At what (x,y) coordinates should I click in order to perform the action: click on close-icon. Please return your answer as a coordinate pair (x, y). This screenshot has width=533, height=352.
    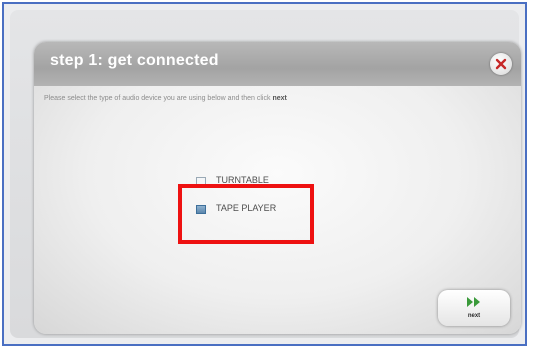
    Looking at the image, I should click on (501, 64).